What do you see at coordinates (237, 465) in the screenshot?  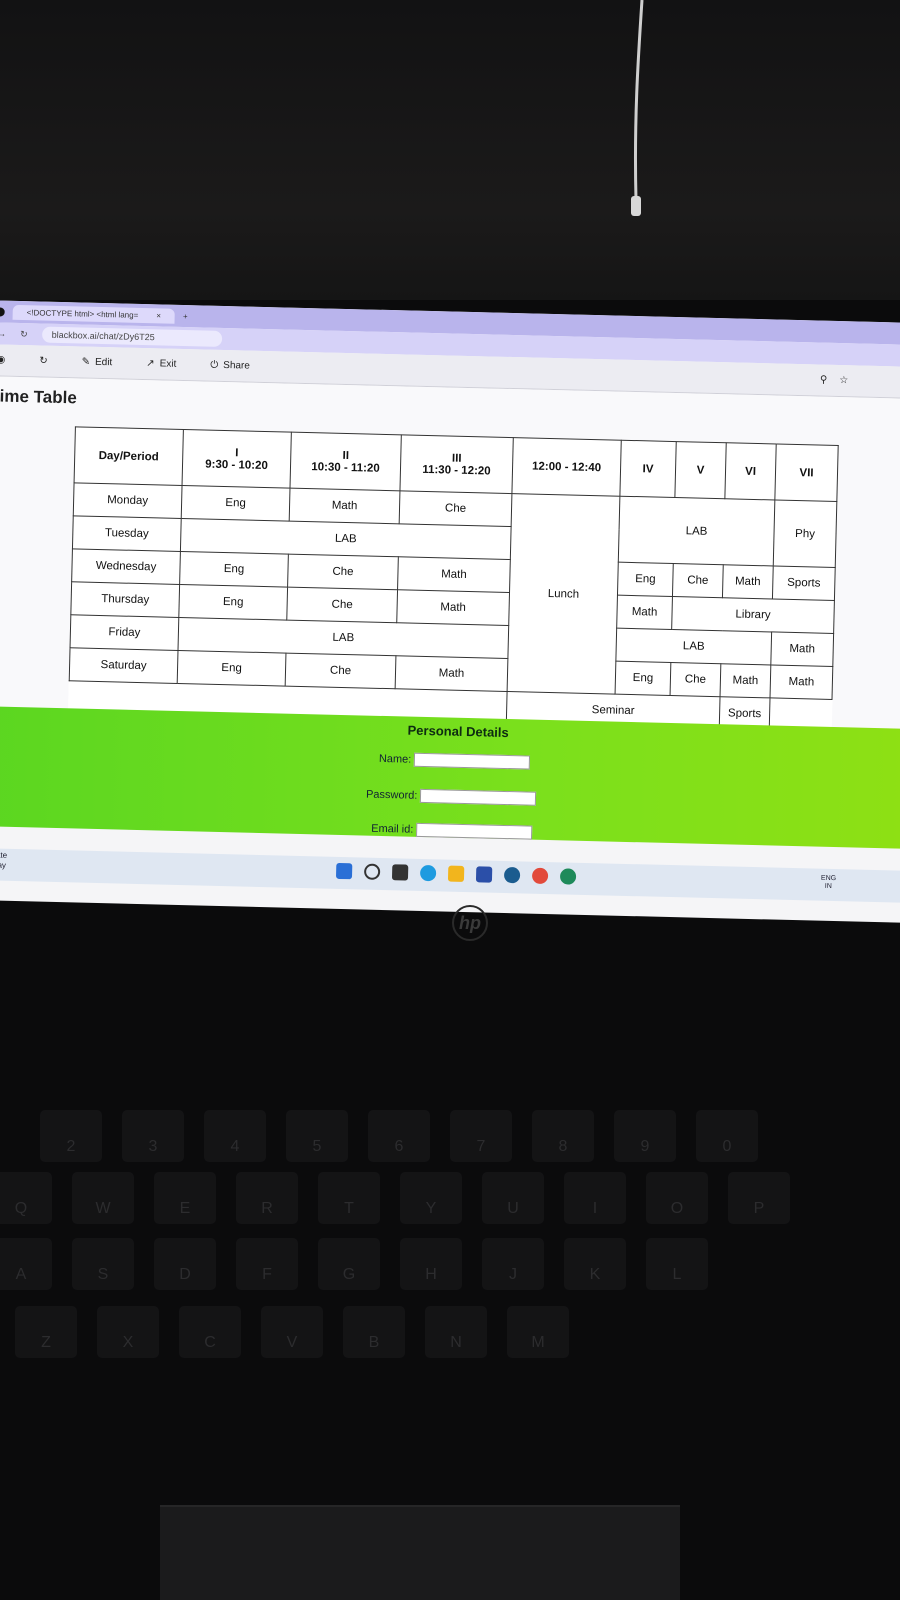 I see `period-1-time: 9:30 - 10:20` at bounding box center [237, 465].